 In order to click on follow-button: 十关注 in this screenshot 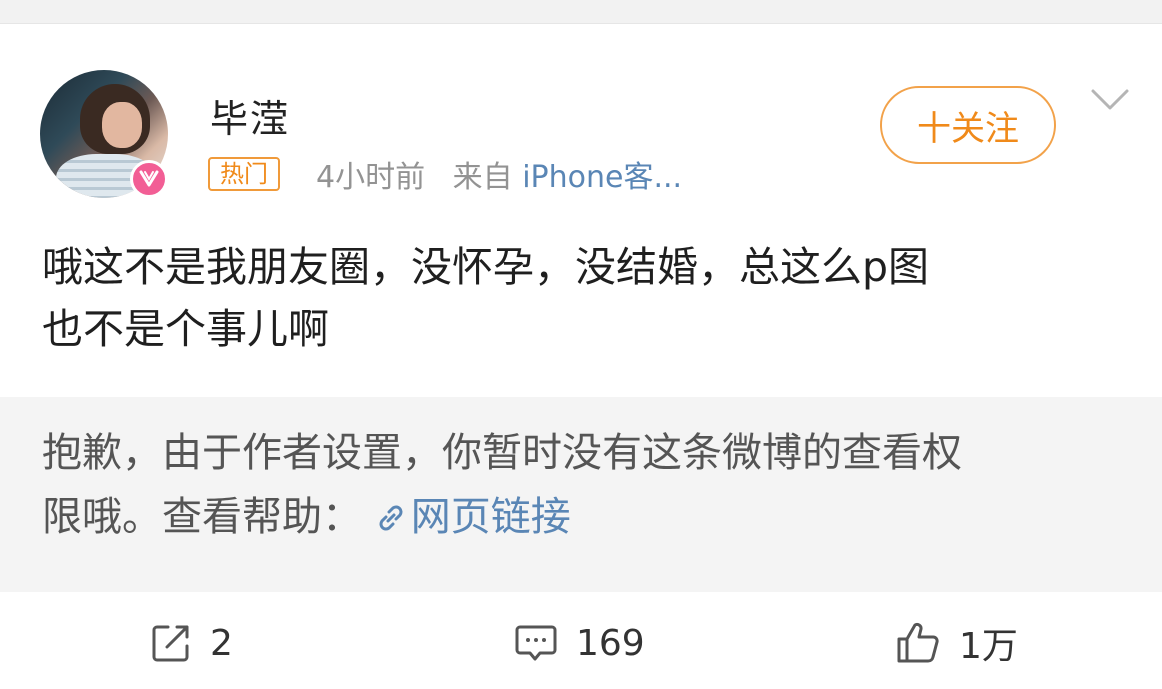, I will do `click(968, 125)`.